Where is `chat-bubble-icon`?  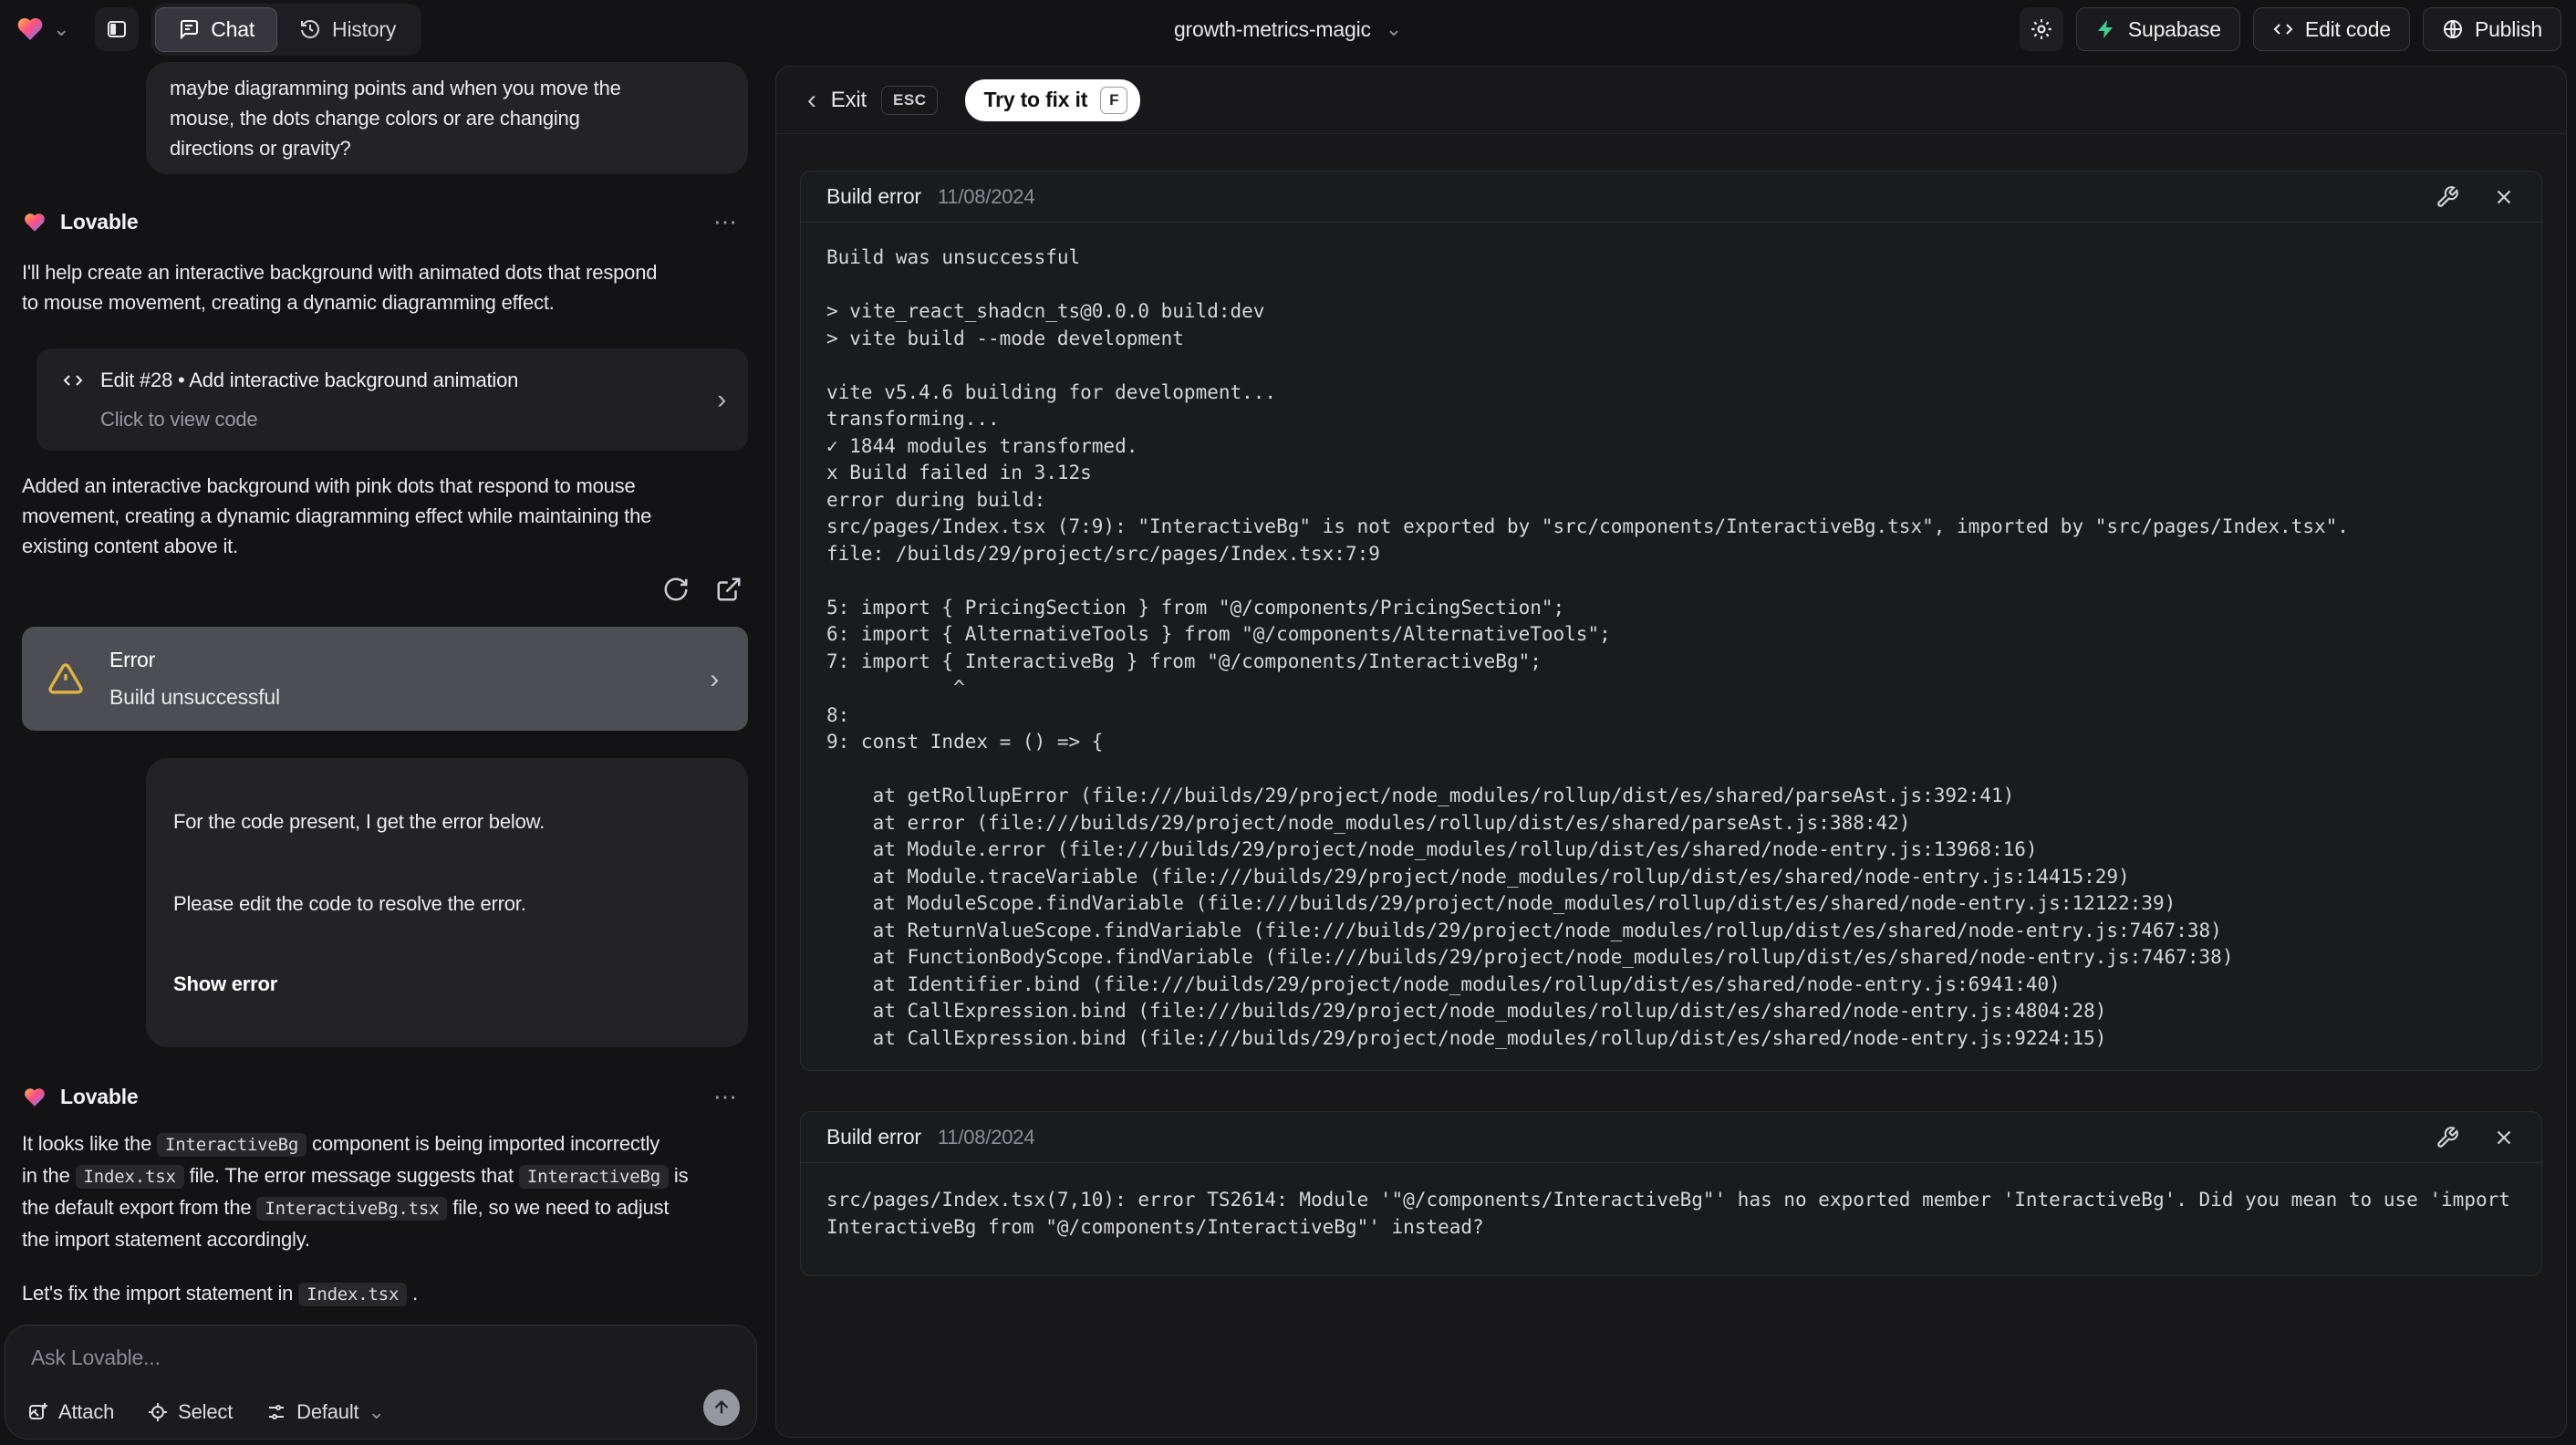 chat-bubble-icon is located at coordinates (189, 29).